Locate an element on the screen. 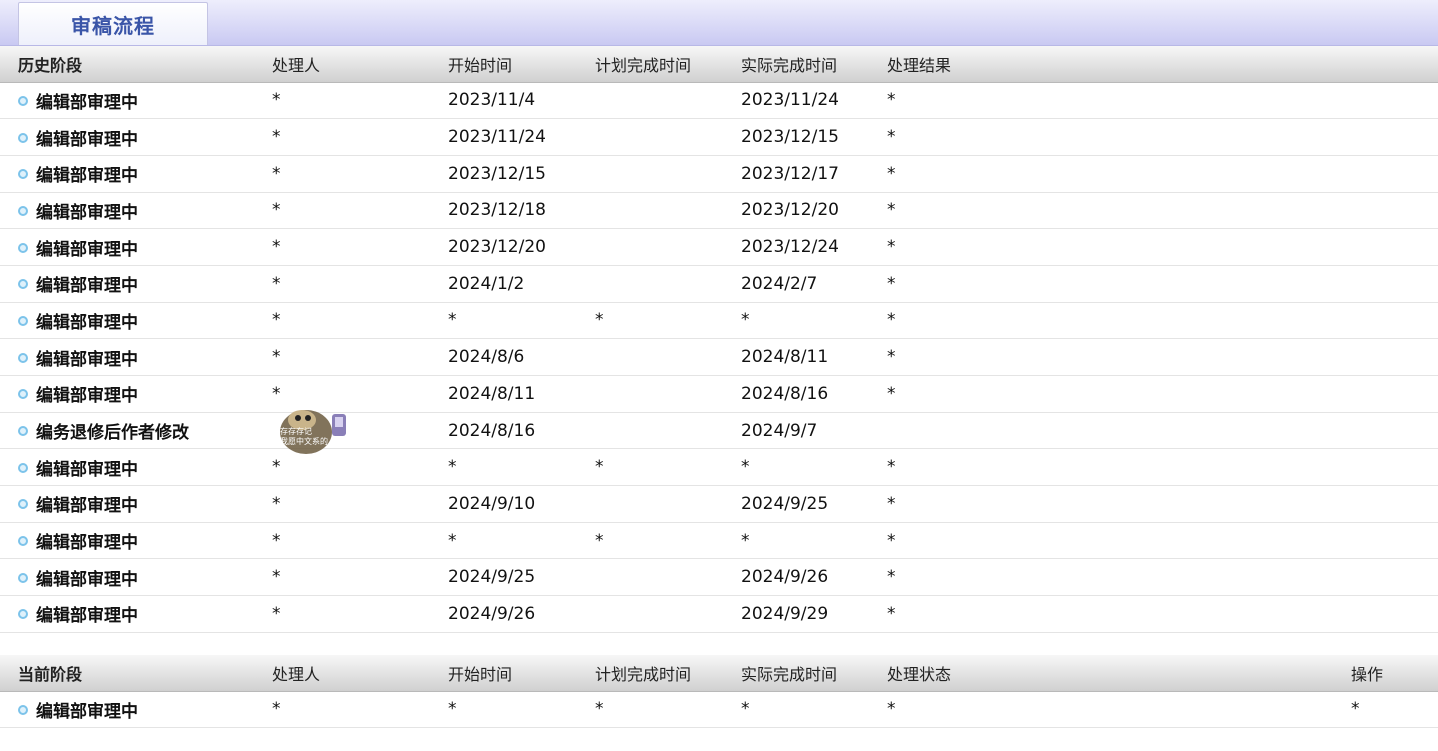  table-cell: 2023/12/15 is located at coordinates (814, 137).